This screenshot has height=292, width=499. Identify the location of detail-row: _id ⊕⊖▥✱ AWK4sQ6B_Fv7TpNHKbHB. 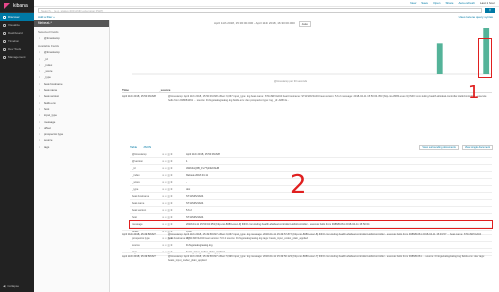
(311, 168).